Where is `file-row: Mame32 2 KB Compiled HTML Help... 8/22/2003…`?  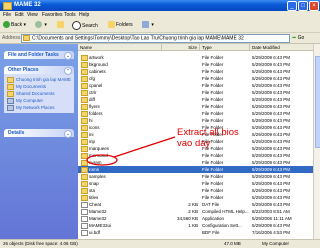
file-row: Mame32 2 KB Compiled HTML Help... 8/22/2003… is located at coordinates (196, 211).